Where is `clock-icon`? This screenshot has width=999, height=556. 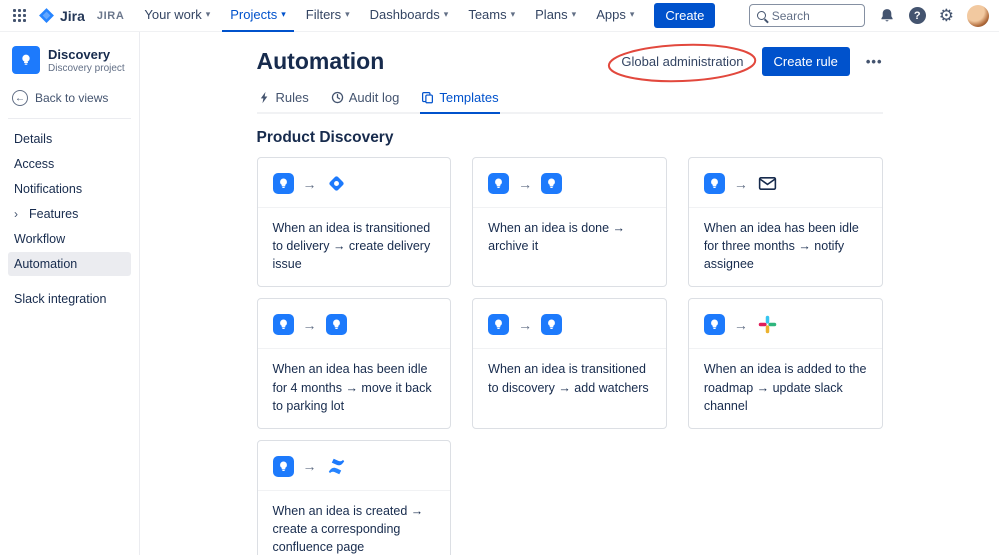
clock-icon is located at coordinates (337, 97).